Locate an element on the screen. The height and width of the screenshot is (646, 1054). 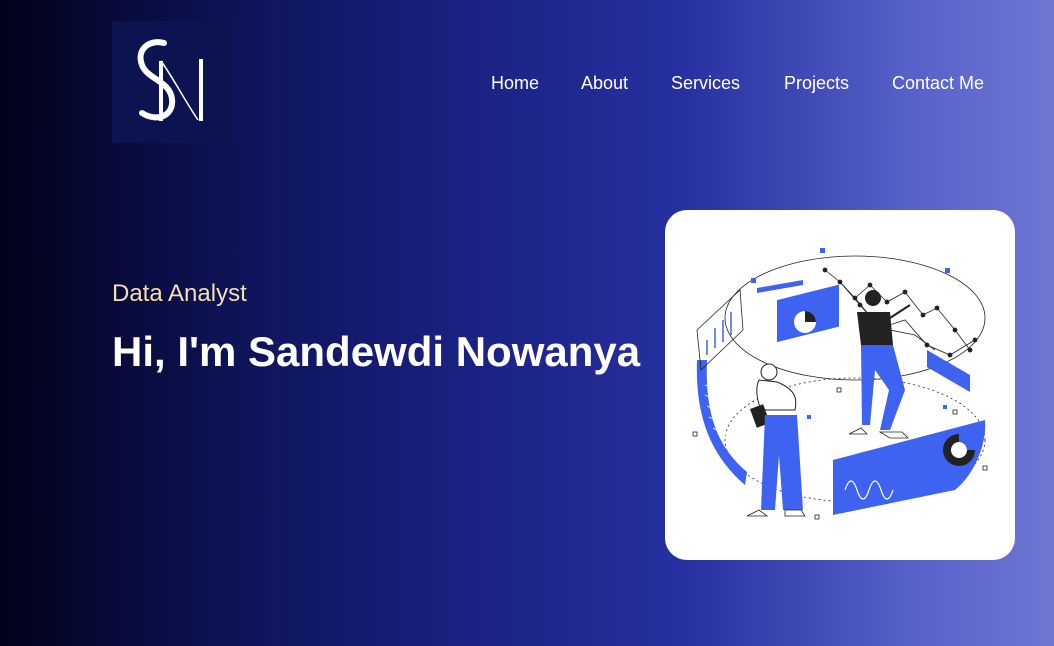
nav-projects: Projects is located at coordinates (816, 83).